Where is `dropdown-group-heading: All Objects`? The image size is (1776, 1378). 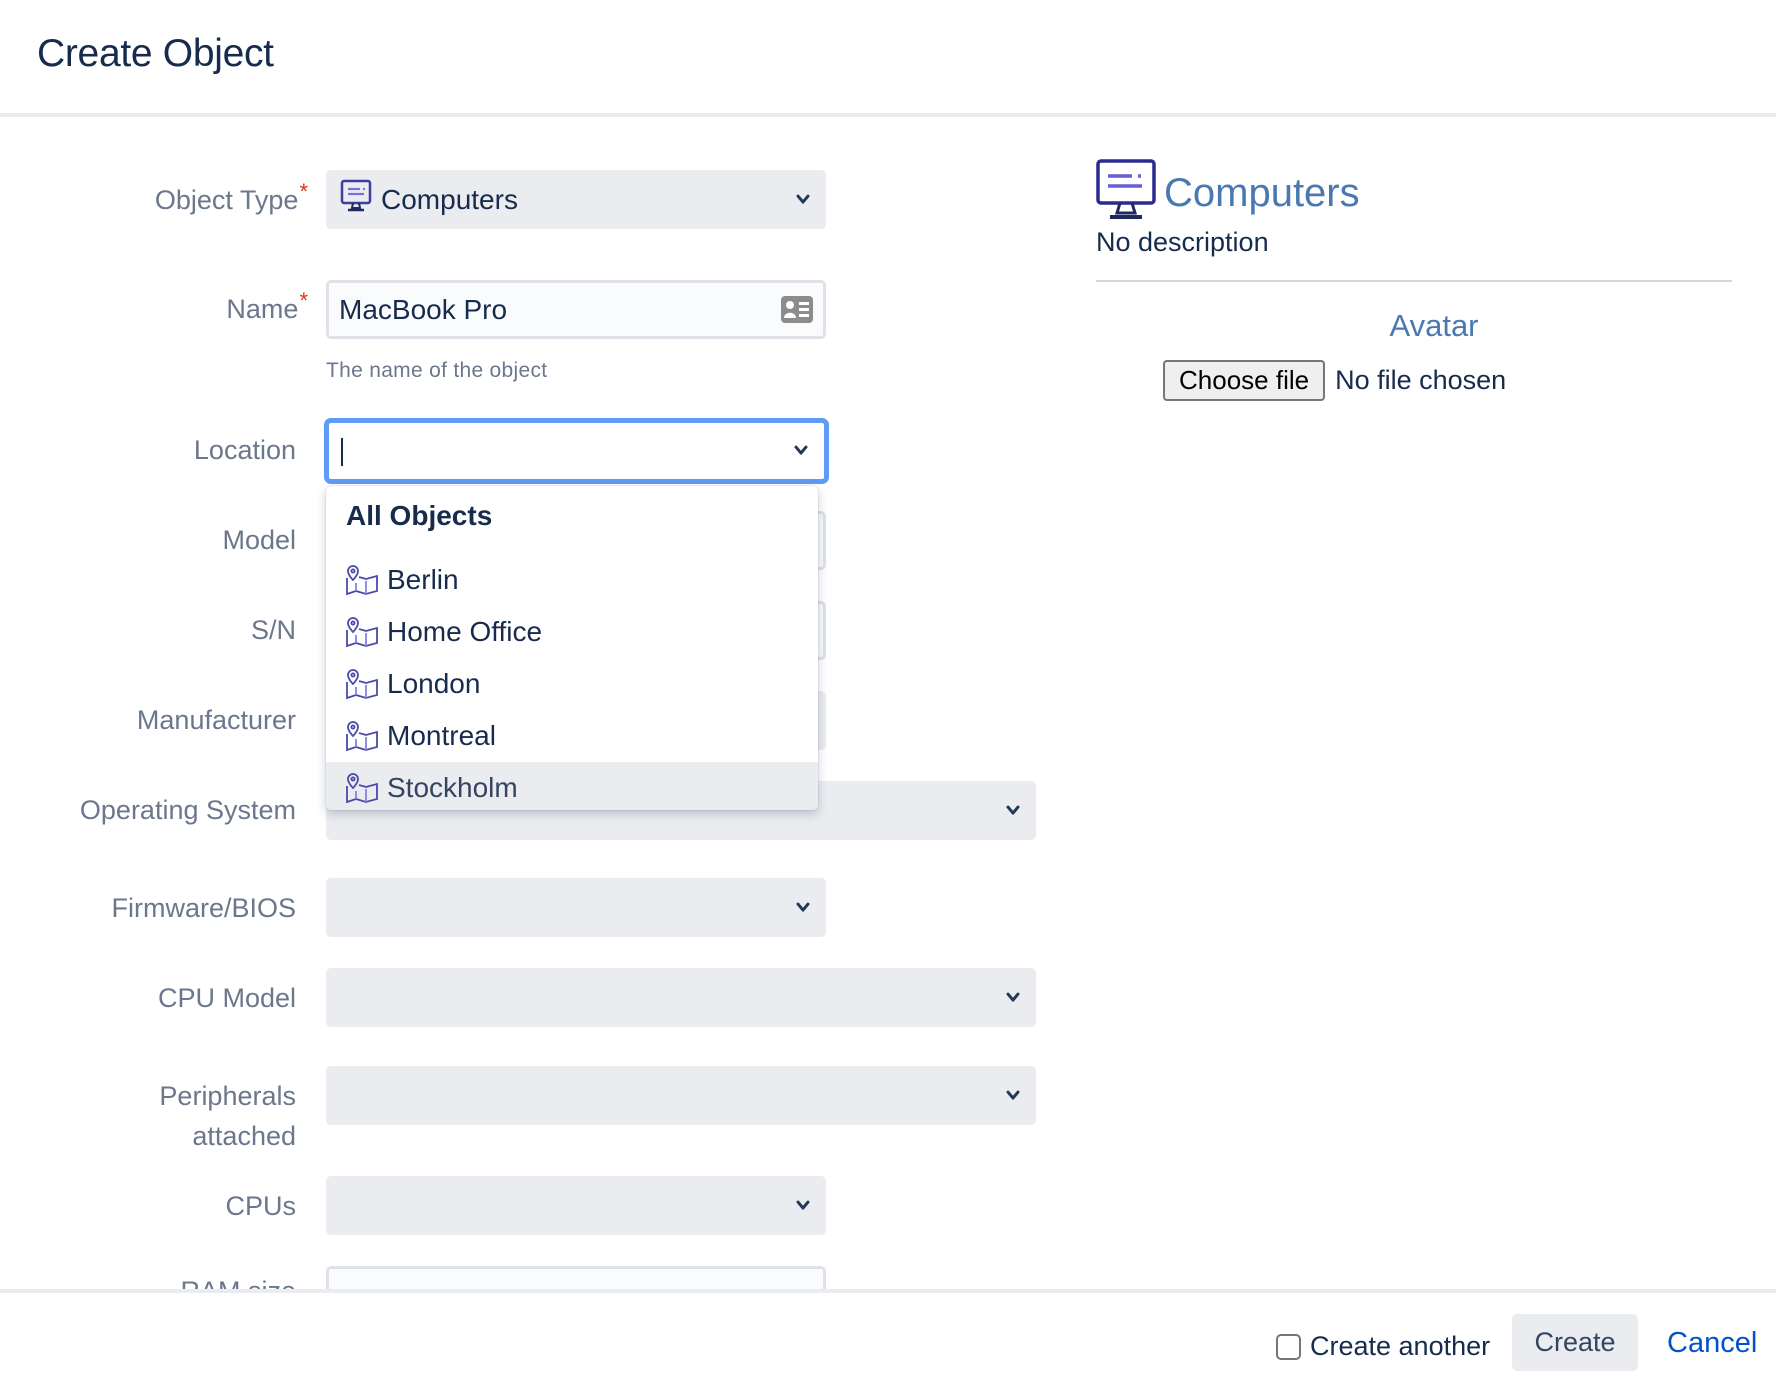
dropdown-group-heading: All Objects is located at coordinates (419, 515).